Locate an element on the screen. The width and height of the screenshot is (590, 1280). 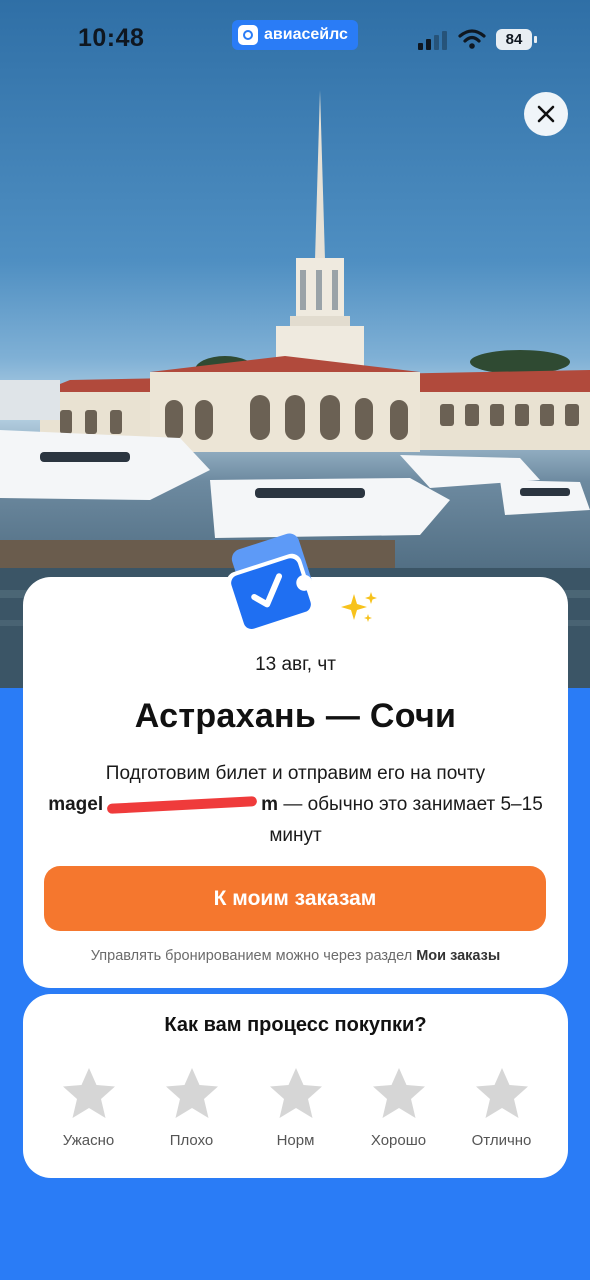
email-redaction is located at coordinates (182, 805).